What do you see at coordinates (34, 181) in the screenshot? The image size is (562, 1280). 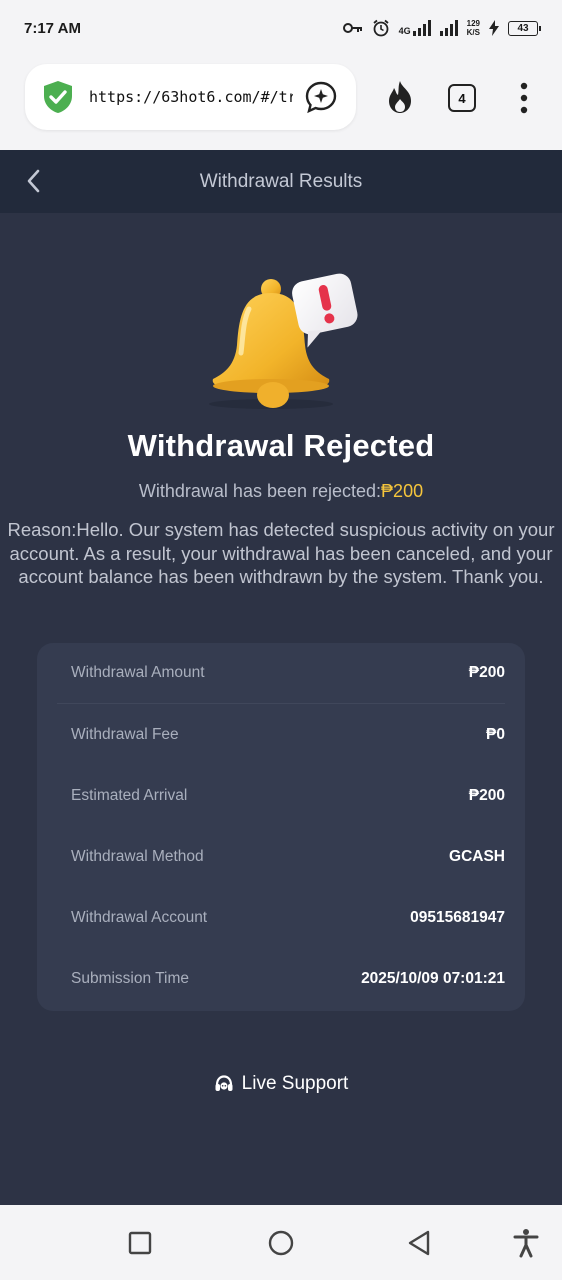 I see `back-chevron-icon` at bounding box center [34, 181].